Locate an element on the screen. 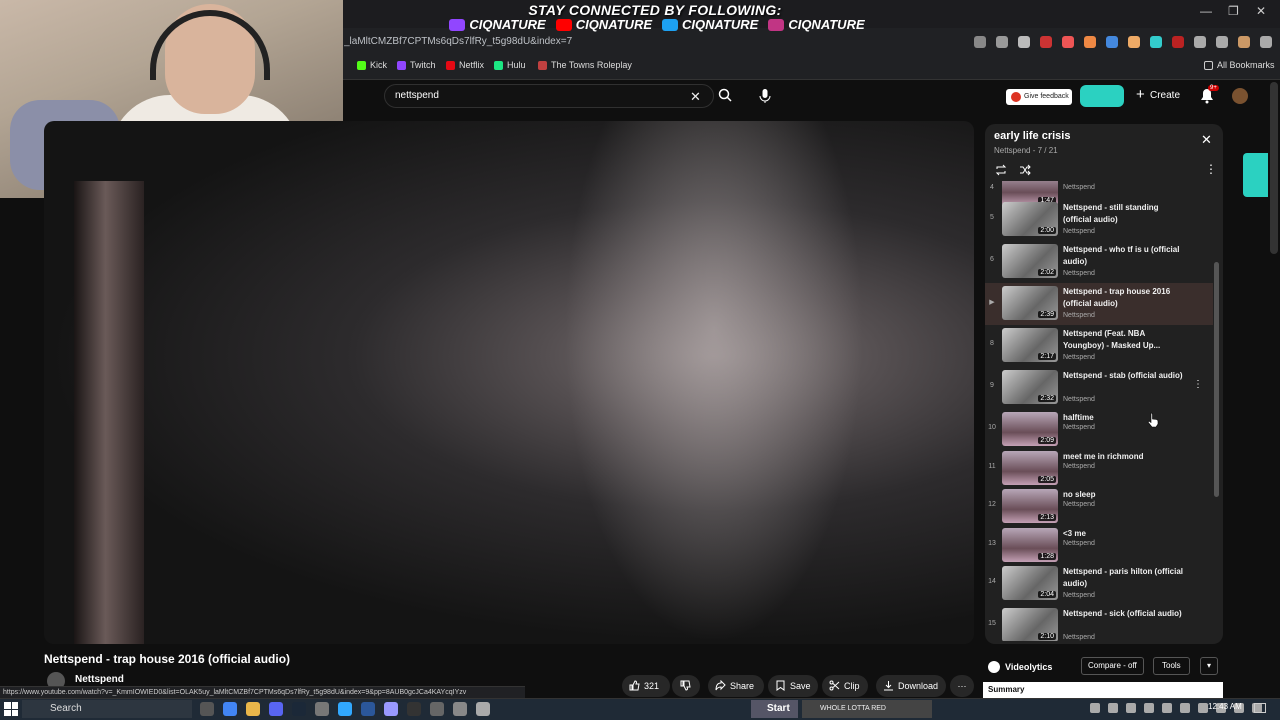 The height and width of the screenshot is (720, 1280). minimize-icon: — is located at coordinates (1206, 11).